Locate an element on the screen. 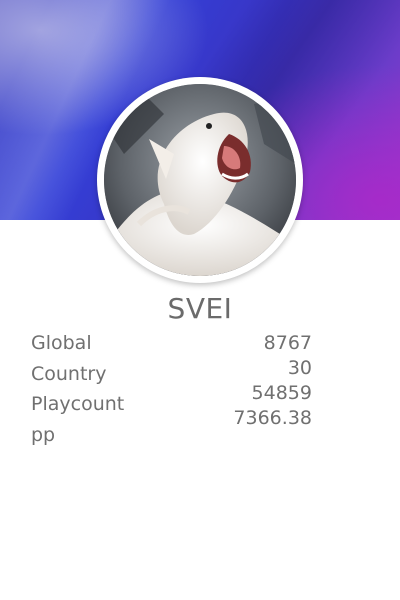 Image resolution: width=400 pixels, height=600 pixels. stat-label-country: Country is located at coordinates (69, 374).